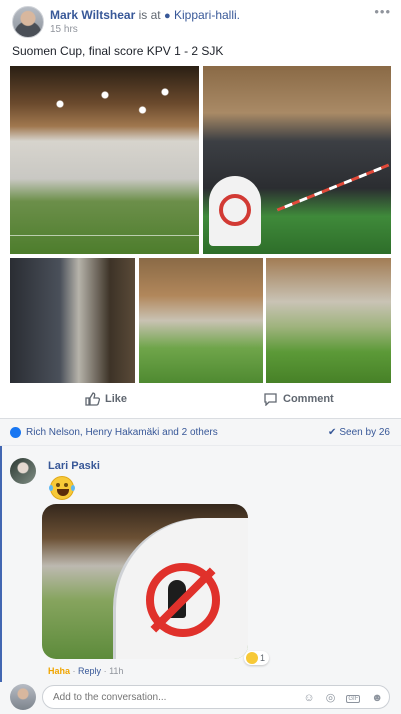 The image size is (401, 714). Describe the element at coordinates (92, 15) in the screenshot. I see `author-name: Mark Wiltshear` at that location.